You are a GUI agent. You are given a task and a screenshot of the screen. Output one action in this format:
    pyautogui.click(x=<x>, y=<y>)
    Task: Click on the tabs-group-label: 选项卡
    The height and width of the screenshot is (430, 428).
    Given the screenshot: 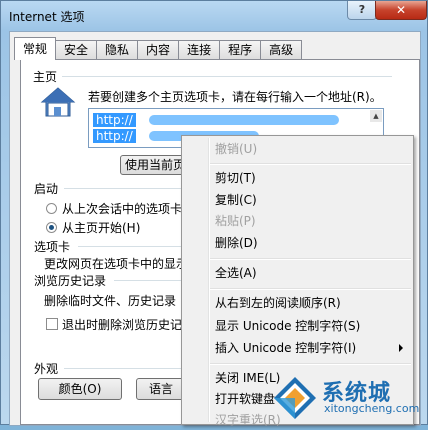 What is the action you would take?
    pyautogui.click(x=52, y=247)
    